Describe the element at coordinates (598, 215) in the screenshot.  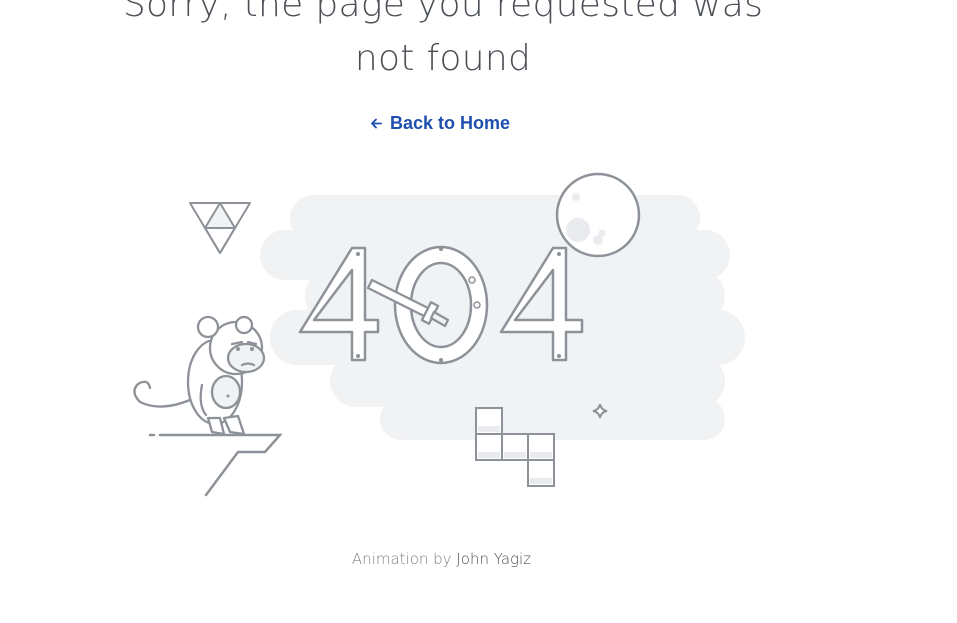
I see `moon-icon` at that location.